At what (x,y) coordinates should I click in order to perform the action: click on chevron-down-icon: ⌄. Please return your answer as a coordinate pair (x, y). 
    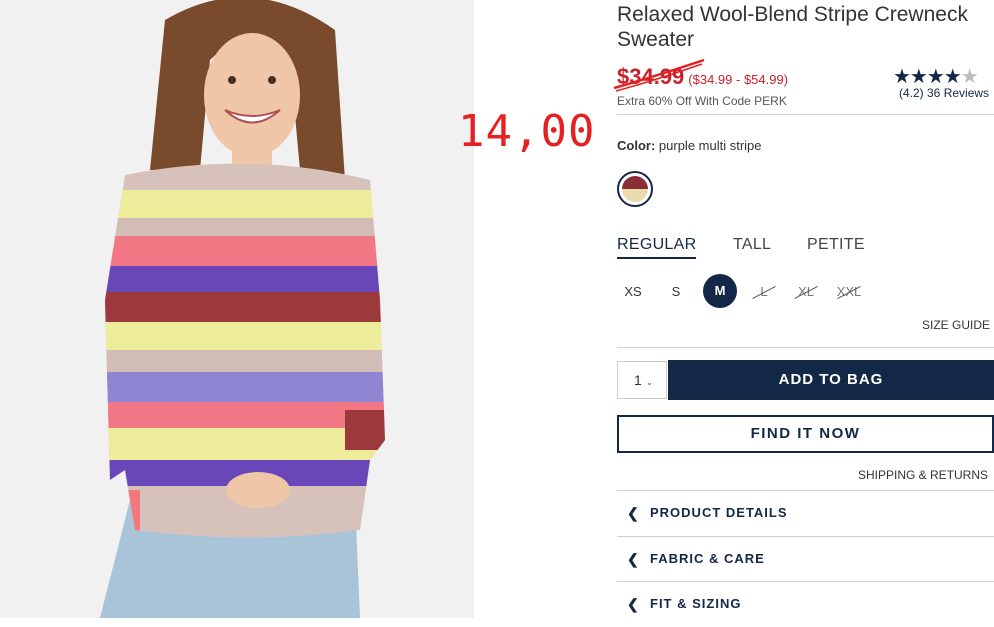
    Looking at the image, I should click on (649, 382).